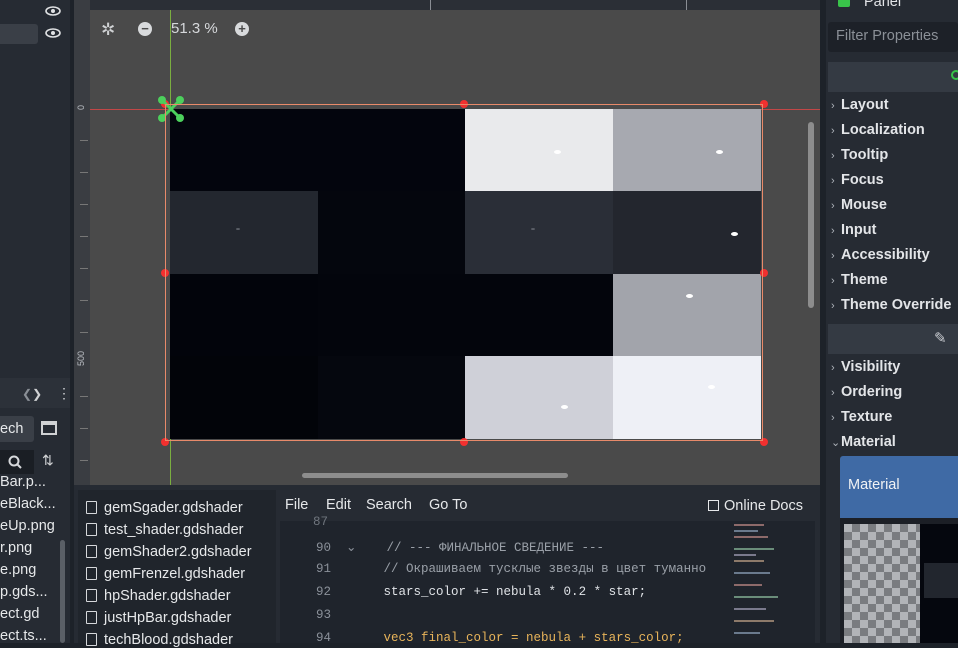  Describe the element at coordinates (108, 30) in the screenshot. I see `center-view-icon: ✲` at that location.